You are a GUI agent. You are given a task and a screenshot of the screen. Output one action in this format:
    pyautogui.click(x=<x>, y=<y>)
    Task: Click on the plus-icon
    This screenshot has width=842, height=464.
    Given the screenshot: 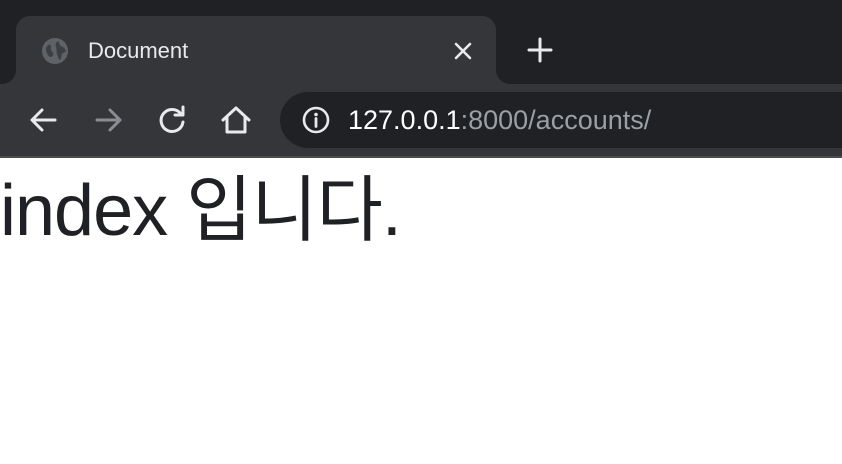 What is the action you would take?
    pyautogui.click(x=540, y=50)
    